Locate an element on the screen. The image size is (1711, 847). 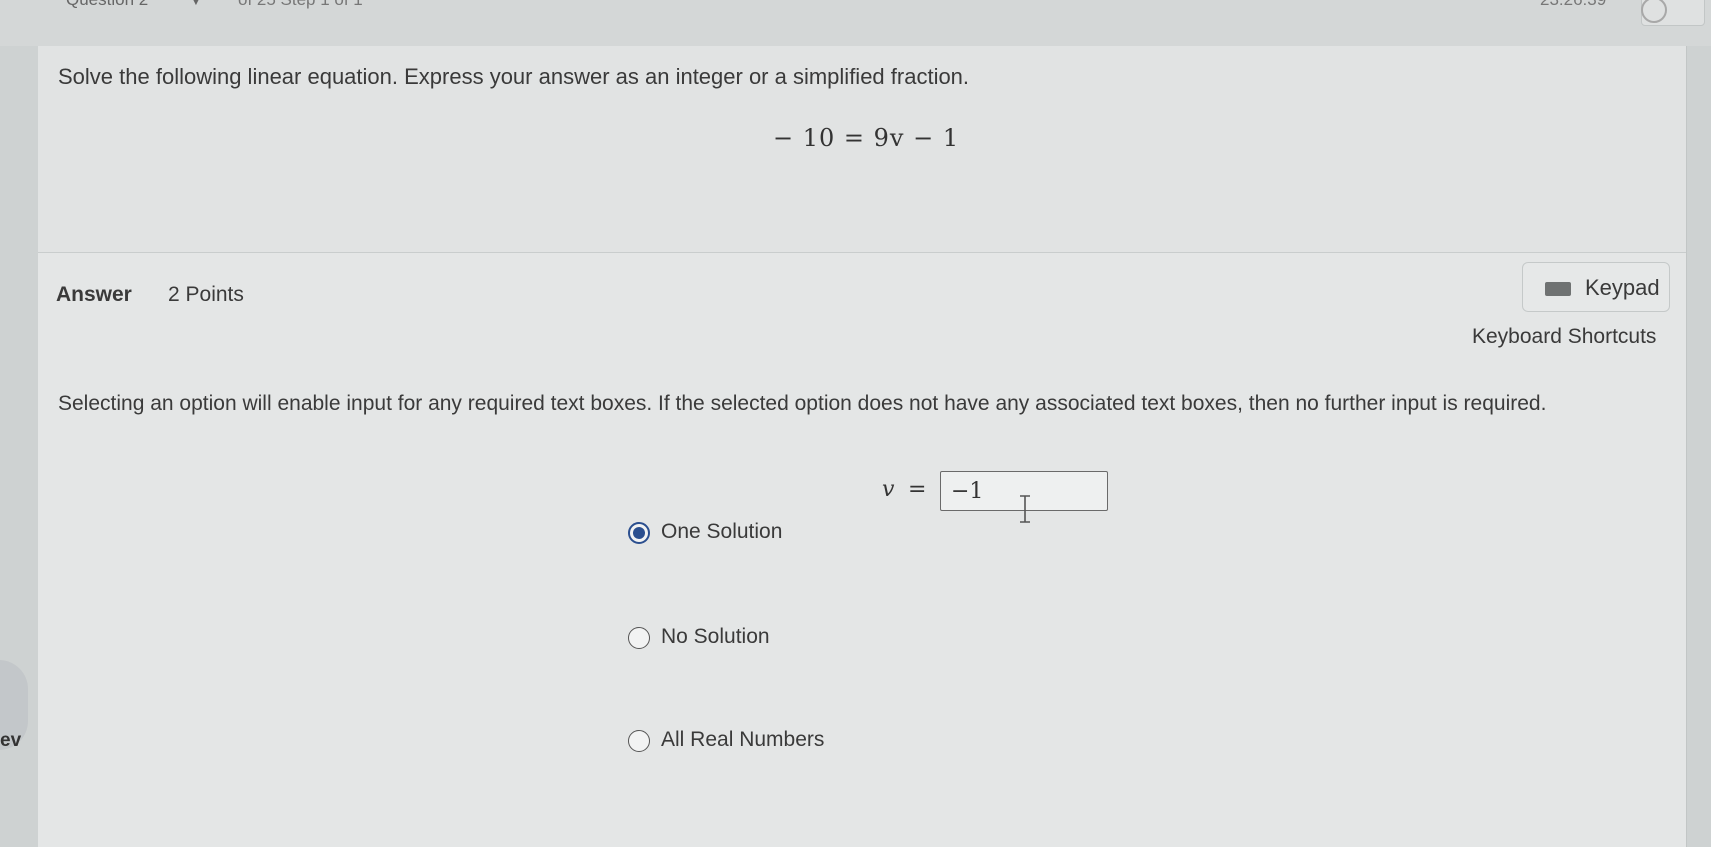
option-label: One Solution is located at coordinates (722, 531).